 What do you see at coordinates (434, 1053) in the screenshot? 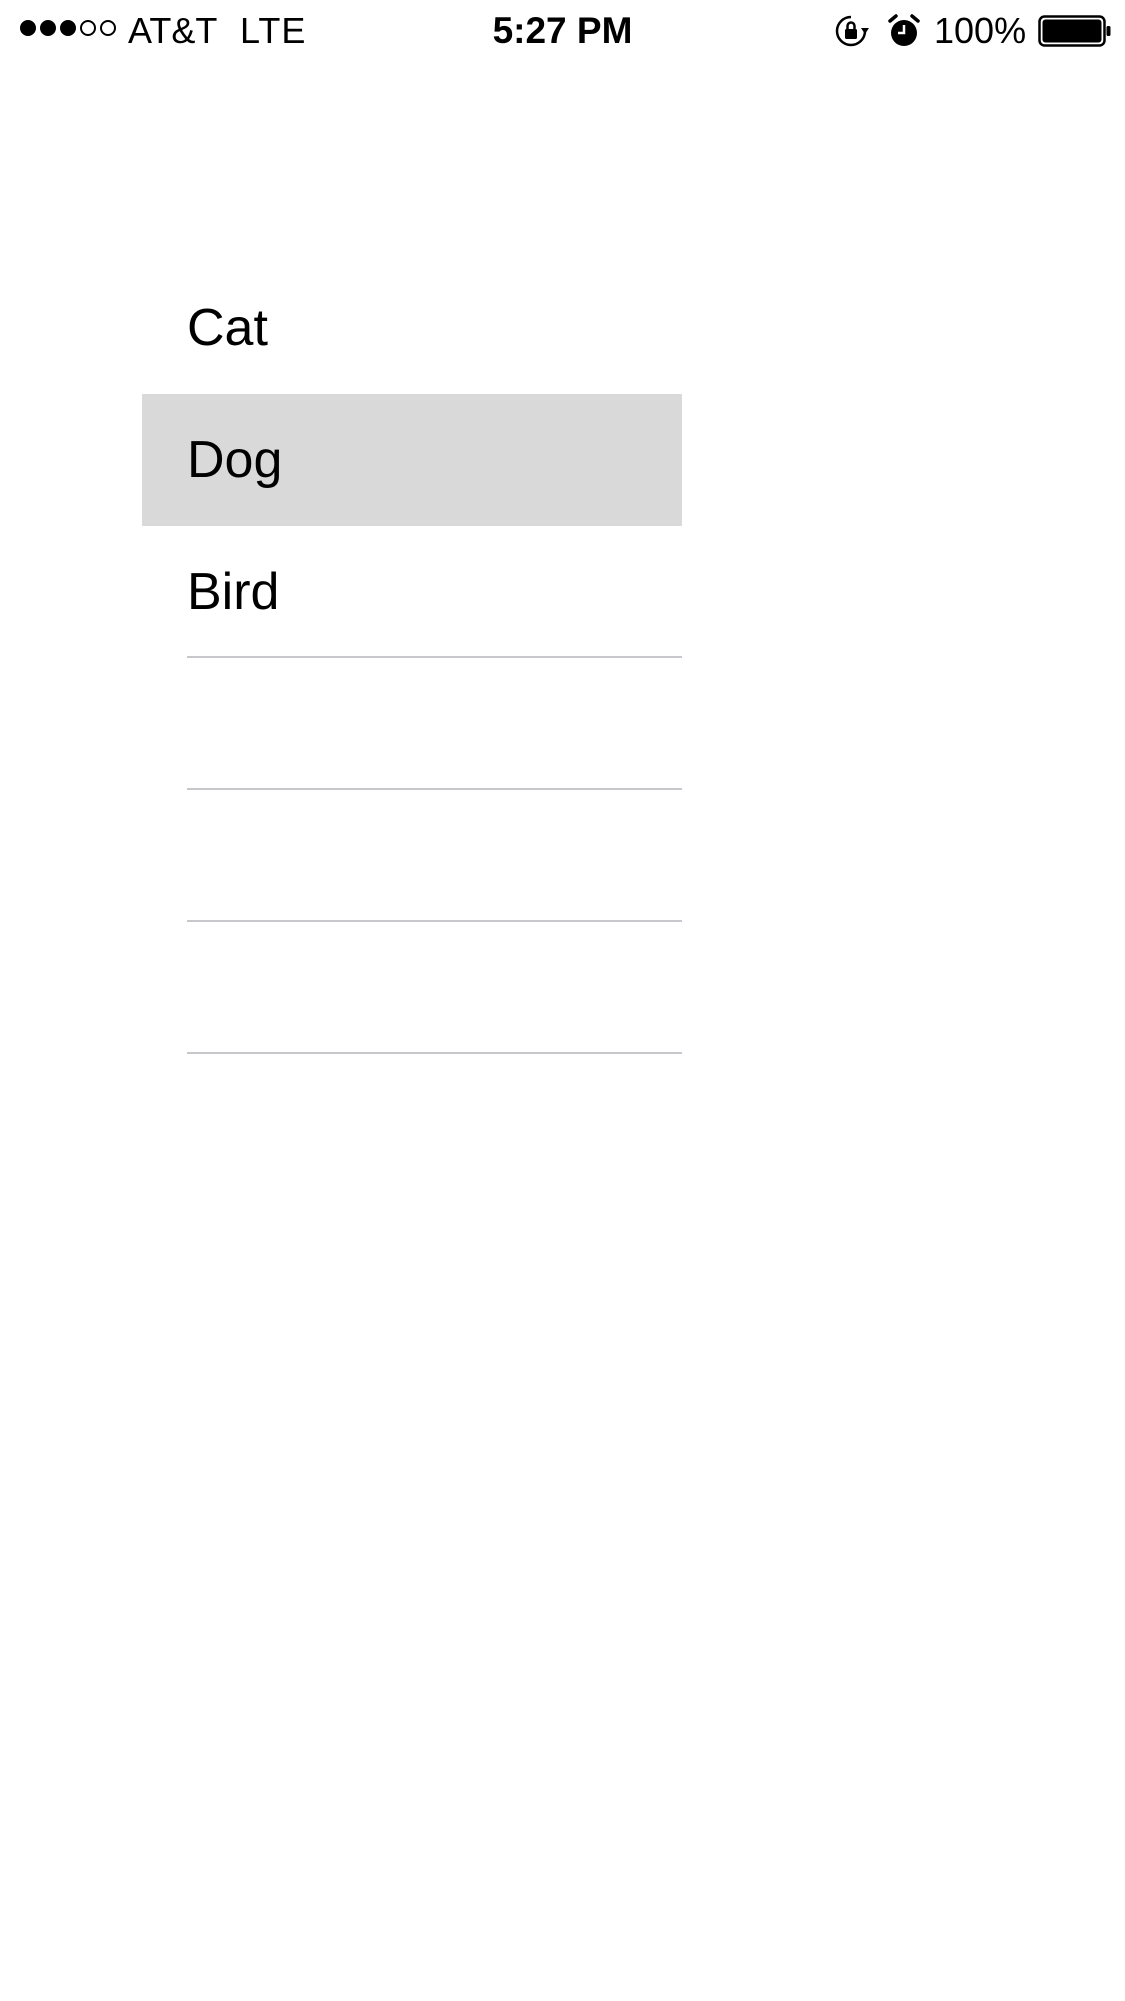
I see `row-separator` at bounding box center [434, 1053].